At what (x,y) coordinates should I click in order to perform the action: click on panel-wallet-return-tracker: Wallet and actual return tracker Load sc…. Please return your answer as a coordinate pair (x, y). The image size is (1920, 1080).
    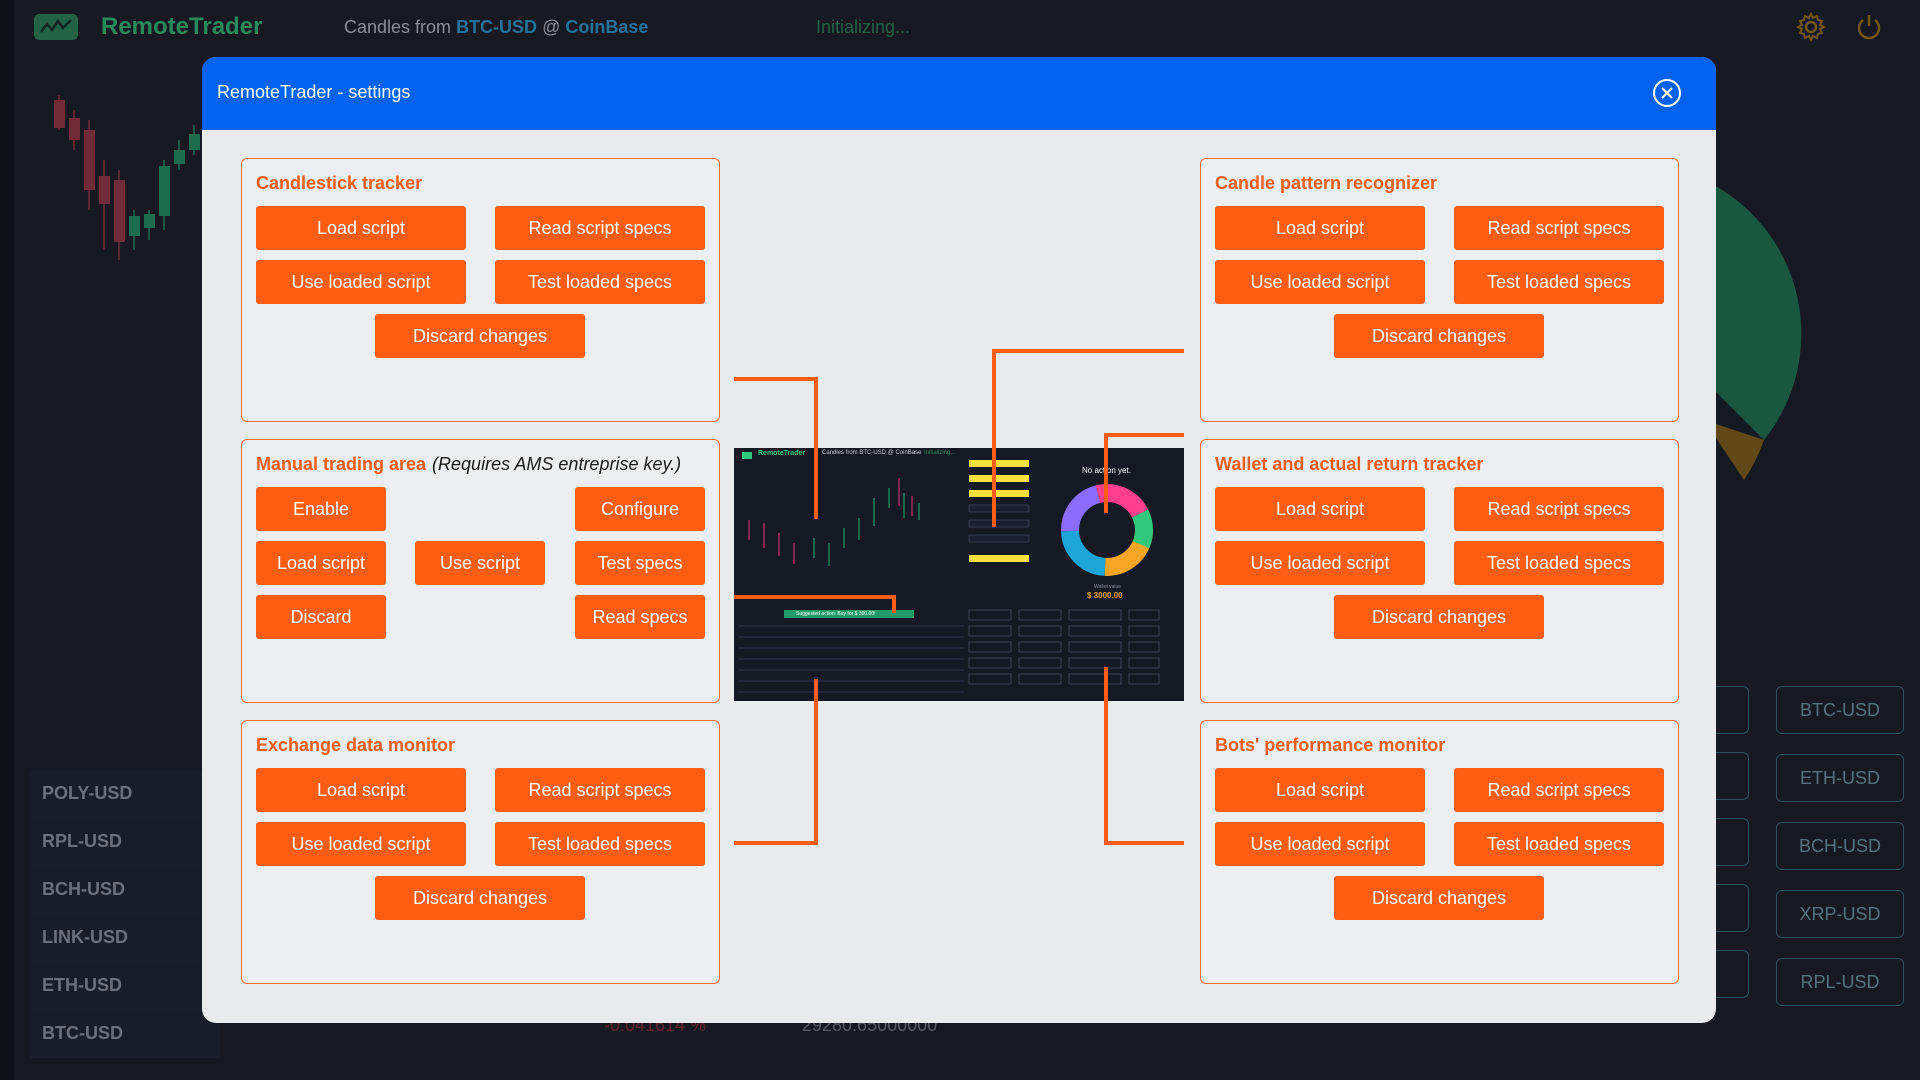
    Looking at the image, I should click on (1439, 571).